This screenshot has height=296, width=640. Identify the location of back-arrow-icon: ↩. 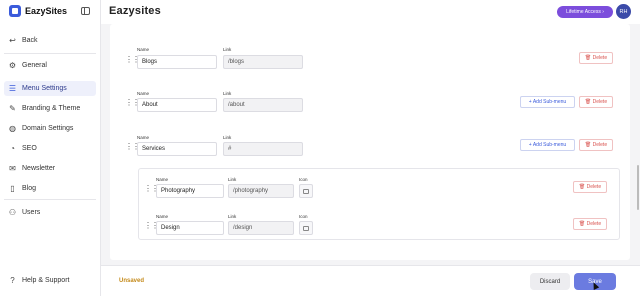
(12, 40).